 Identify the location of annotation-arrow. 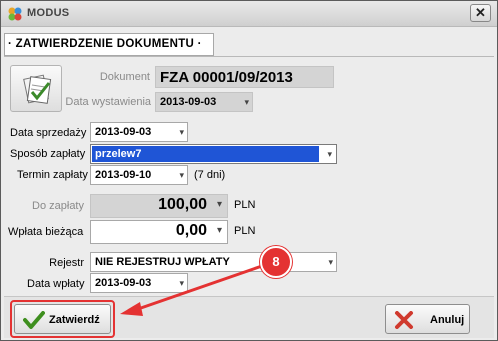
(191, 290).